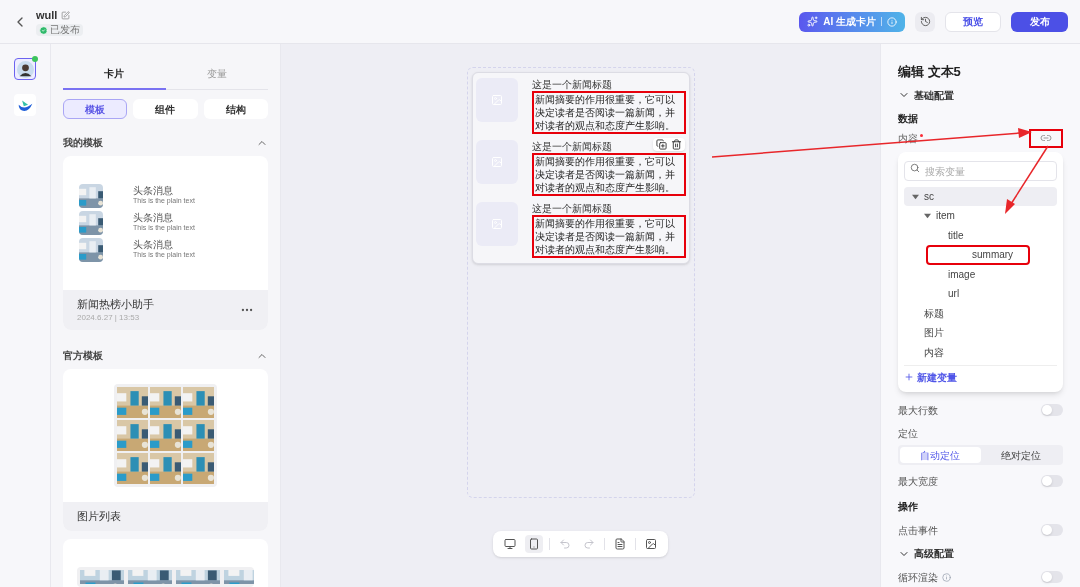  I want to click on avatar-icon, so click(25, 69).